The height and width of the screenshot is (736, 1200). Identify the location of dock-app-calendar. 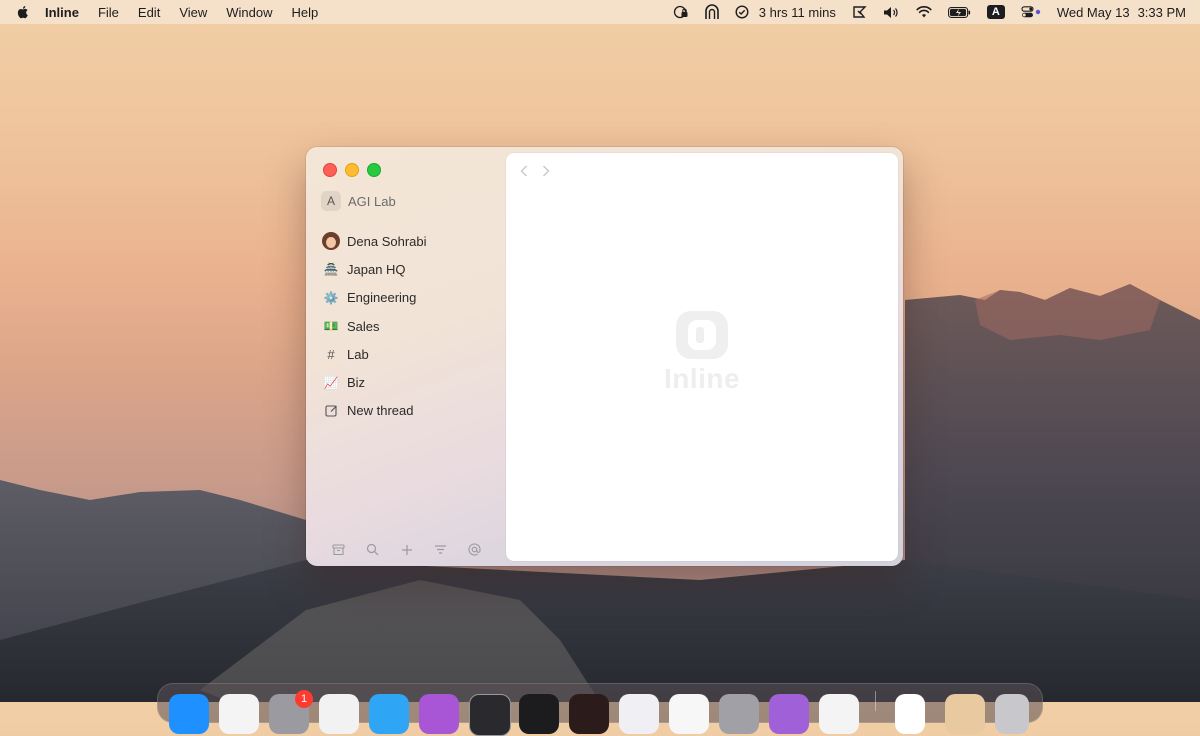
(239, 714).